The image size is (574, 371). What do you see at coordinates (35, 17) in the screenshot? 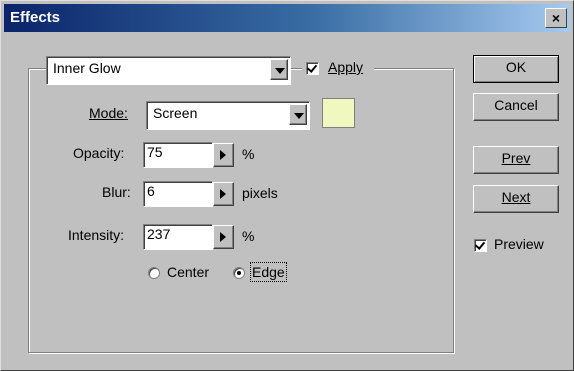
I see `dialog-title: Effects` at bounding box center [35, 17].